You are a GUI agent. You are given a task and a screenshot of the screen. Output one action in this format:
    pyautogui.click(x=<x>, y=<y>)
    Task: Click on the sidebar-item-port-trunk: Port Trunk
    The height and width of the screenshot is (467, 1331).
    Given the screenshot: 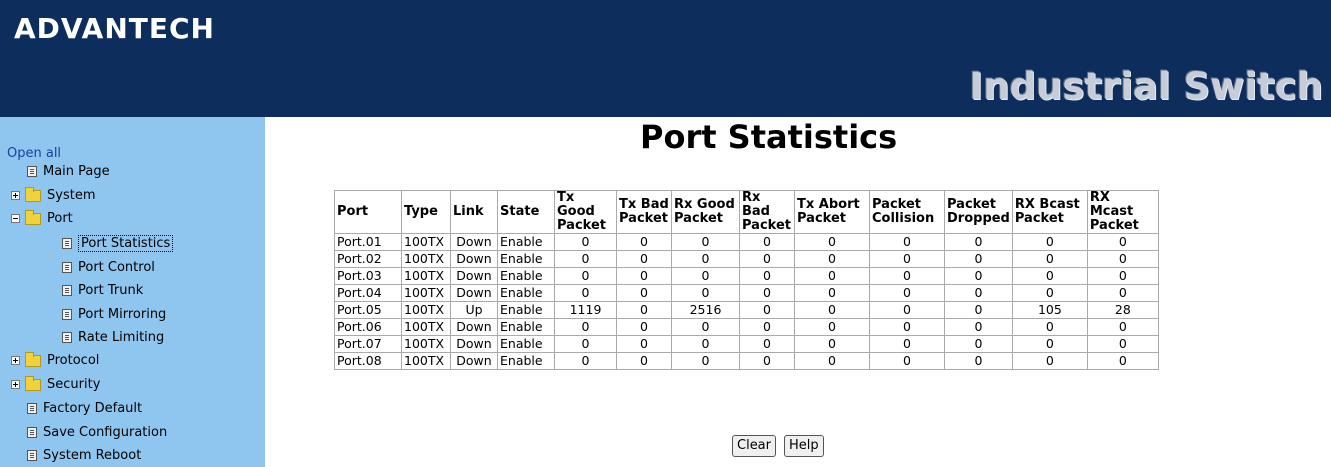 What is the action you would take?
    pyautogui.click(x=102, y=291)
    